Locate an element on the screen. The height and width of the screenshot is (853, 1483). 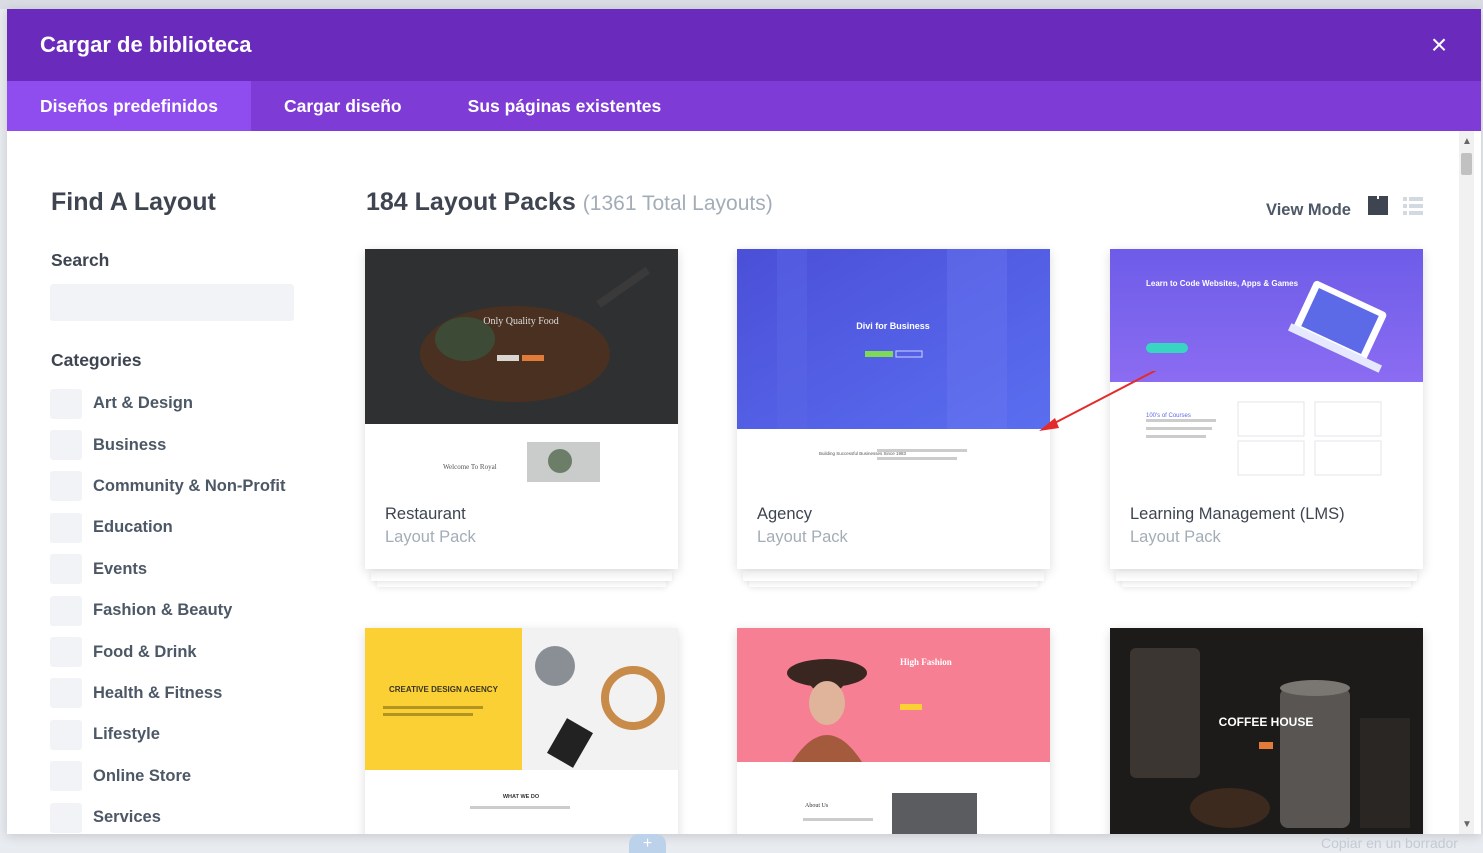
category-label: Fashion & Beauty is located at coordinates (163, 610).